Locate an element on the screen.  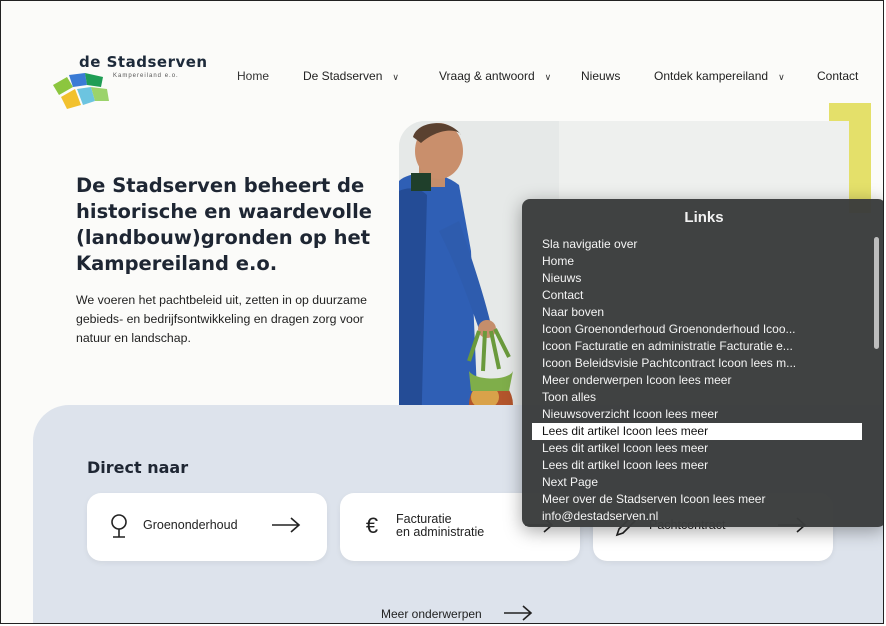
logo-mark-icon is located at coordinates (81, 91).